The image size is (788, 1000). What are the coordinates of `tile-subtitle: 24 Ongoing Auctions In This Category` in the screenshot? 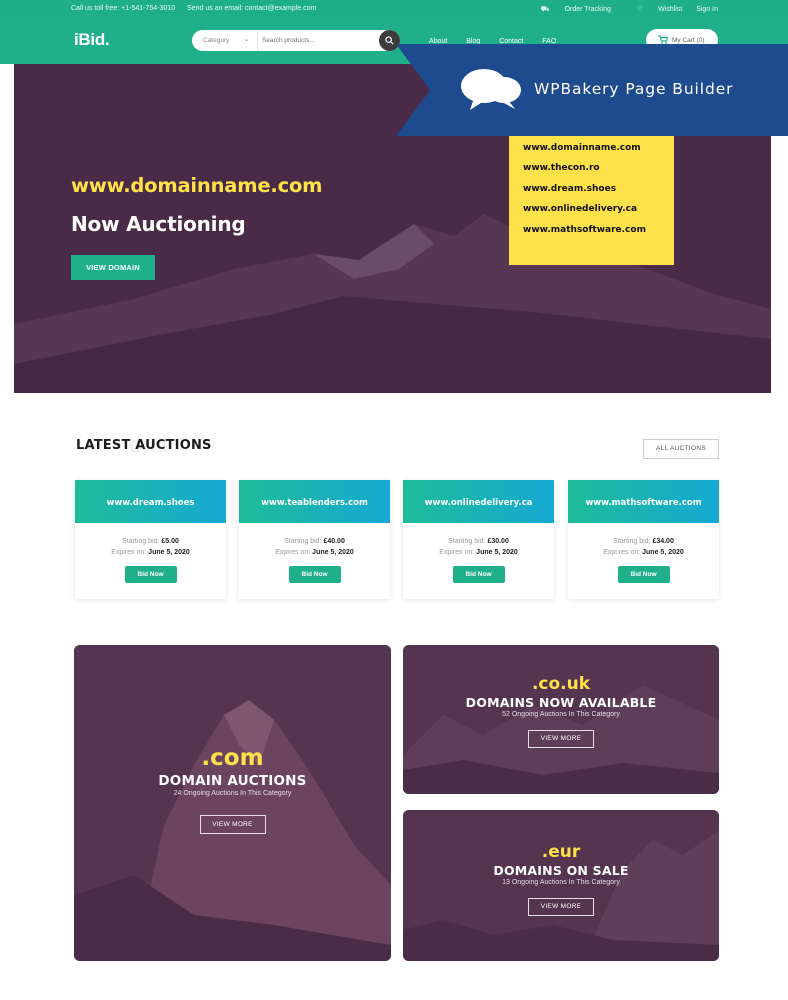 It's located at (232, 793).